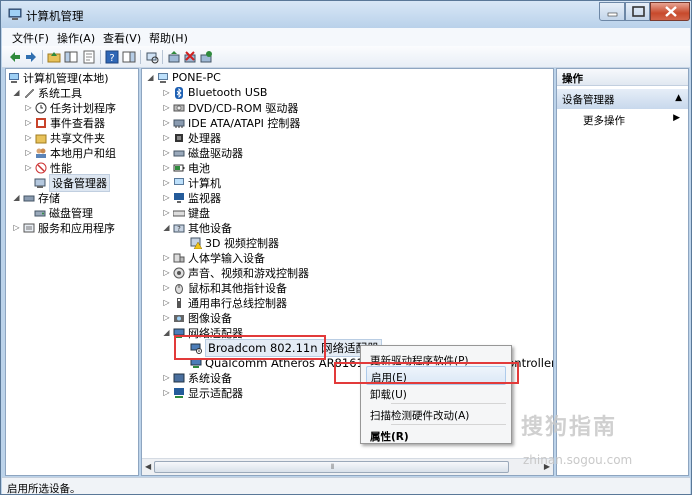 The width and height of the screenshot is (692, 495). What do you see at coordinates (63, 212) in the screenshot?
I see `tree-item-disk-management: 磁盘管理` at bounding box center [63, 212].